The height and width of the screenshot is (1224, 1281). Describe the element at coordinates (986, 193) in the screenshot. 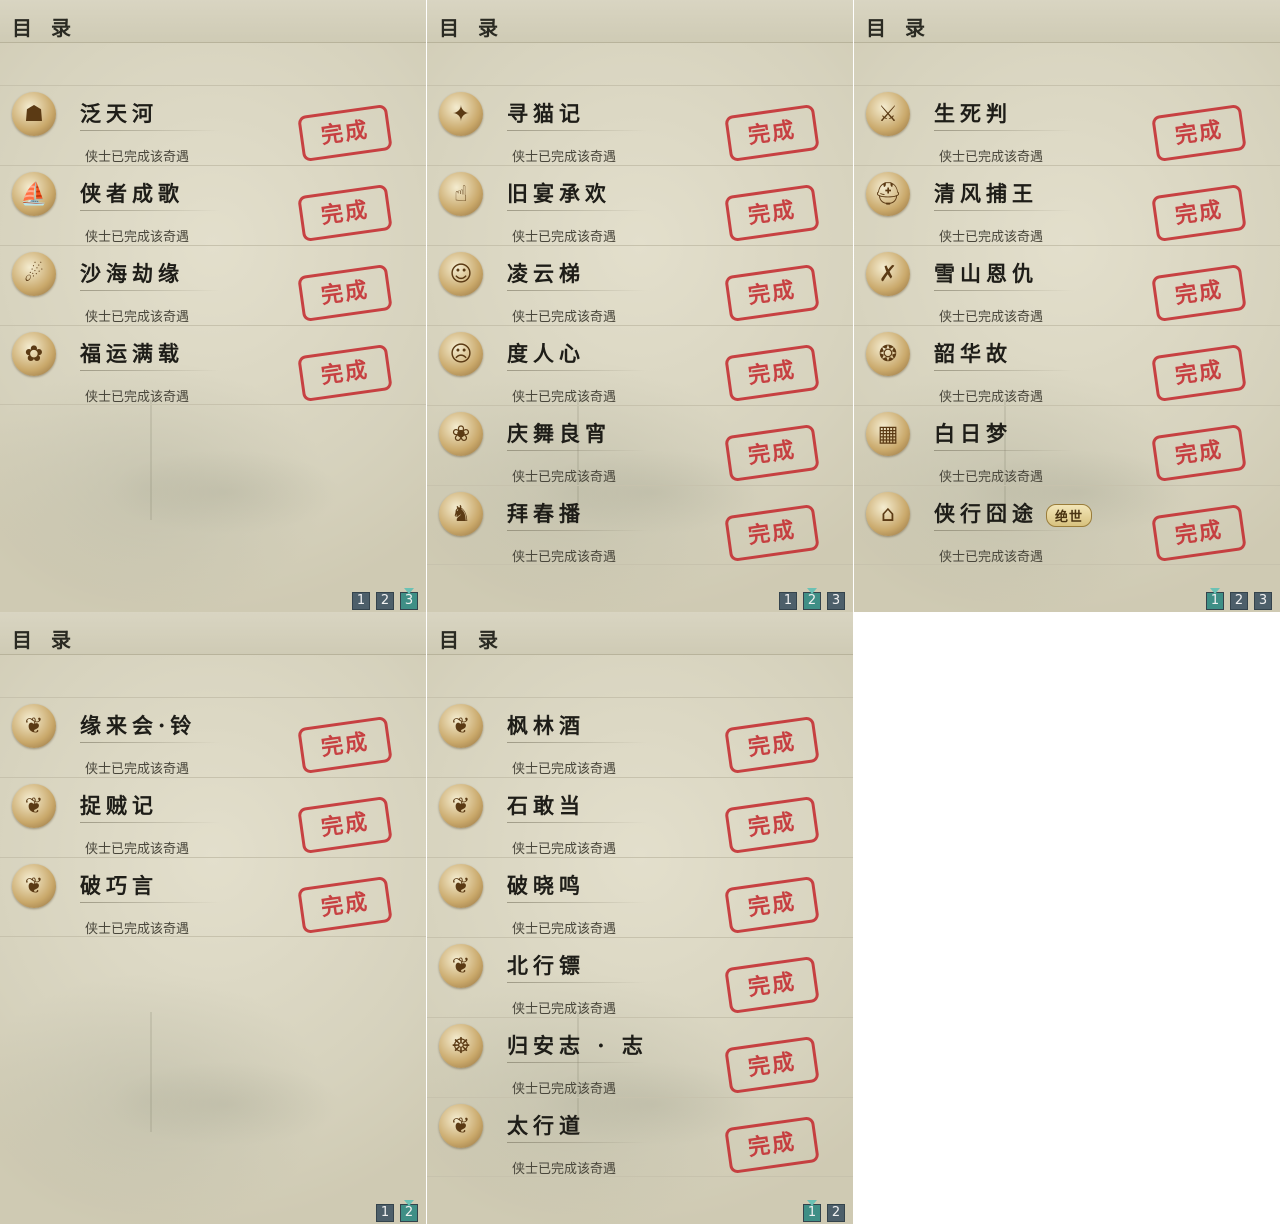

I see `adventure-name-text: 清风捕王` at that location.